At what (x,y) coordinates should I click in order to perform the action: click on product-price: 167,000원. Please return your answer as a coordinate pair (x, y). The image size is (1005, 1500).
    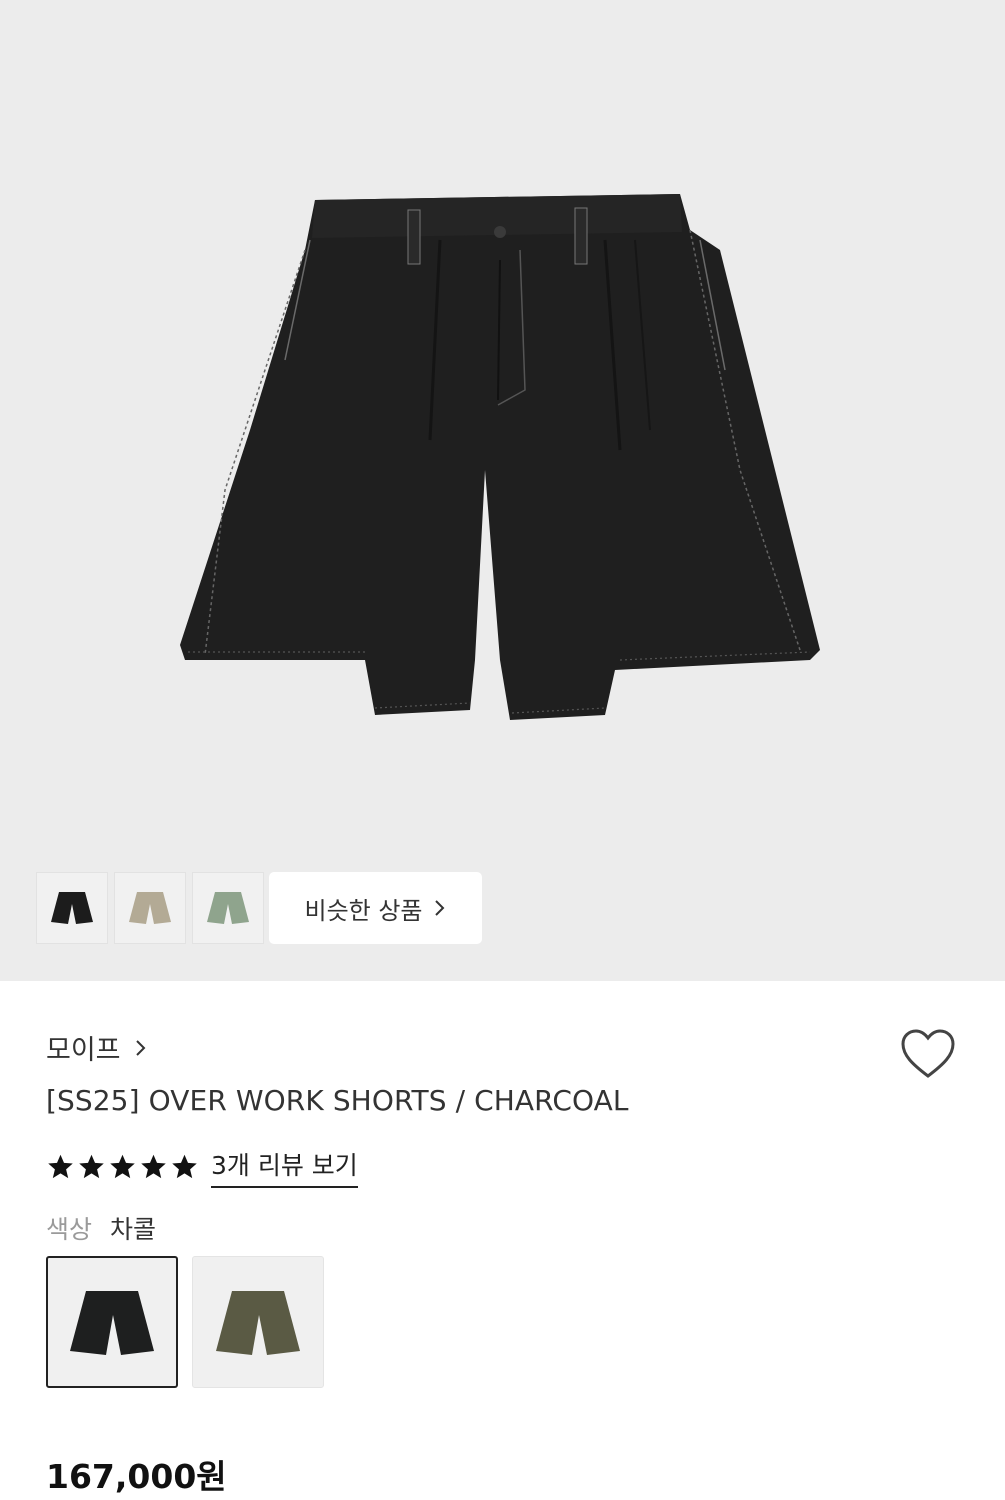
    Looking at the image, I should click on (136, 1476).